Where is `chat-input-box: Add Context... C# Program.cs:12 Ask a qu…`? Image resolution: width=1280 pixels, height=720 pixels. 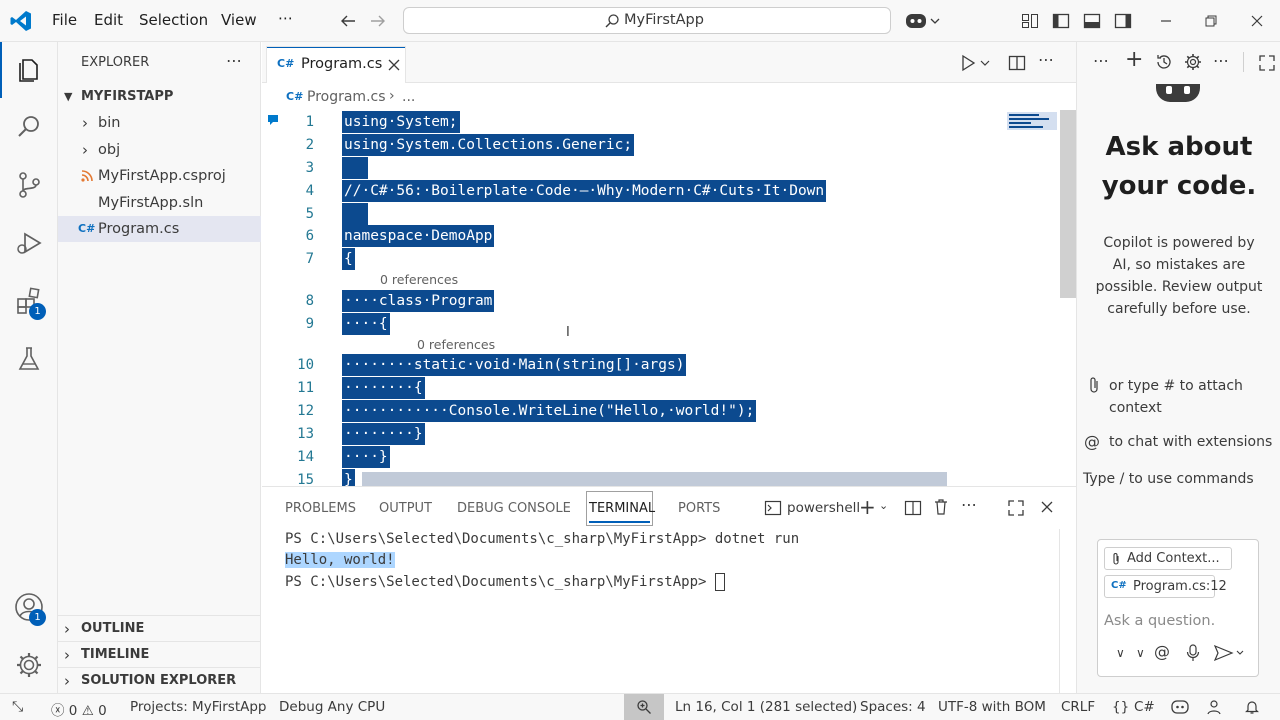 chat-input-box: Add Context... C# Program.cs:12 Ask a qu… is located at coordinates (1178, 608).